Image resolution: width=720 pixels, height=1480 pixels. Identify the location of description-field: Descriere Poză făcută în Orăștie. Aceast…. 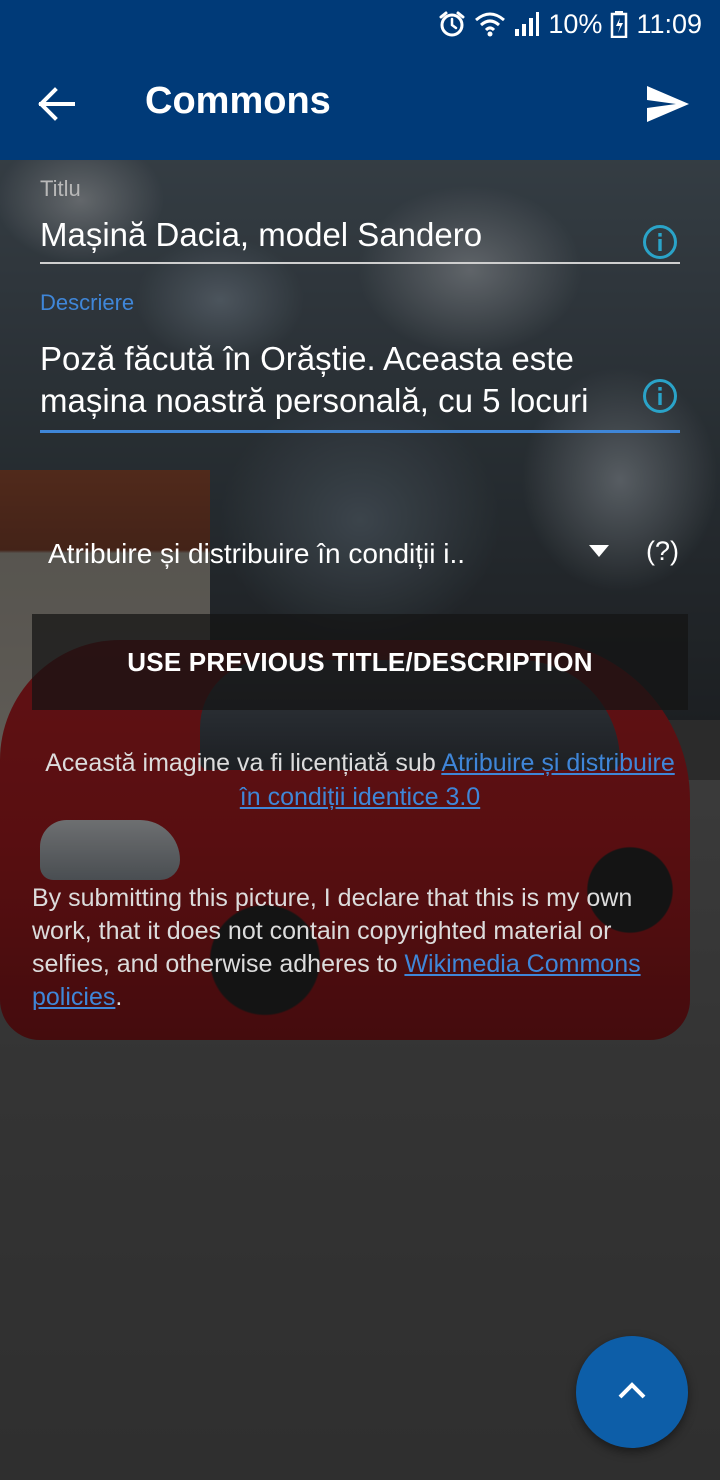
(360, 361).